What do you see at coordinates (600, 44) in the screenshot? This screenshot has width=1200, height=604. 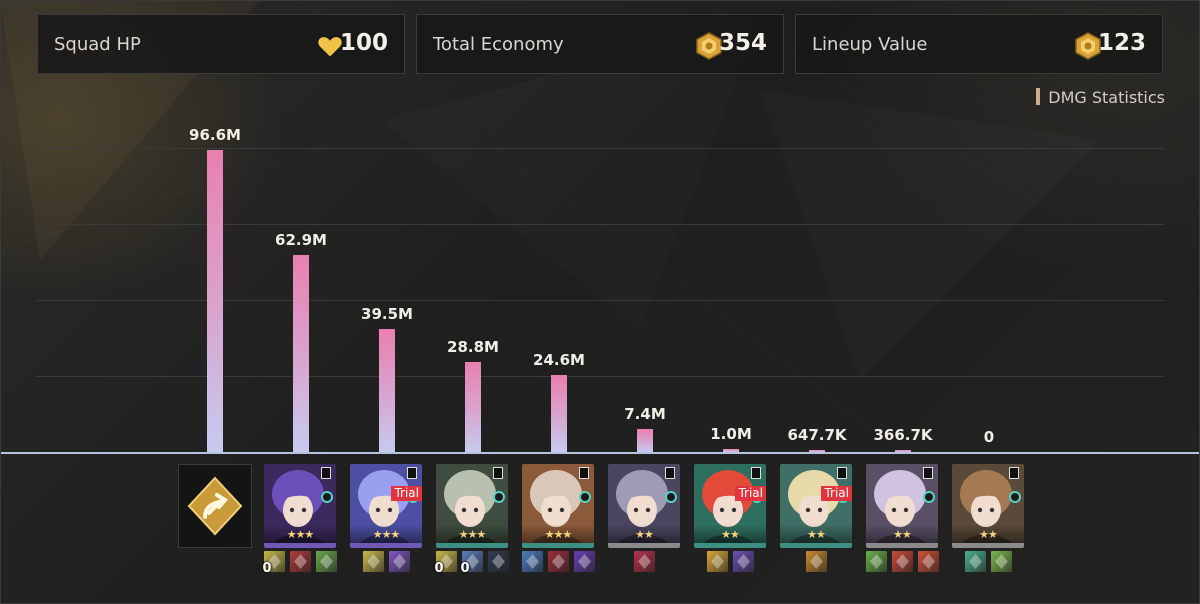 I see `total-economy-panel: Total Economy 354` at bounding box center [600, 44].